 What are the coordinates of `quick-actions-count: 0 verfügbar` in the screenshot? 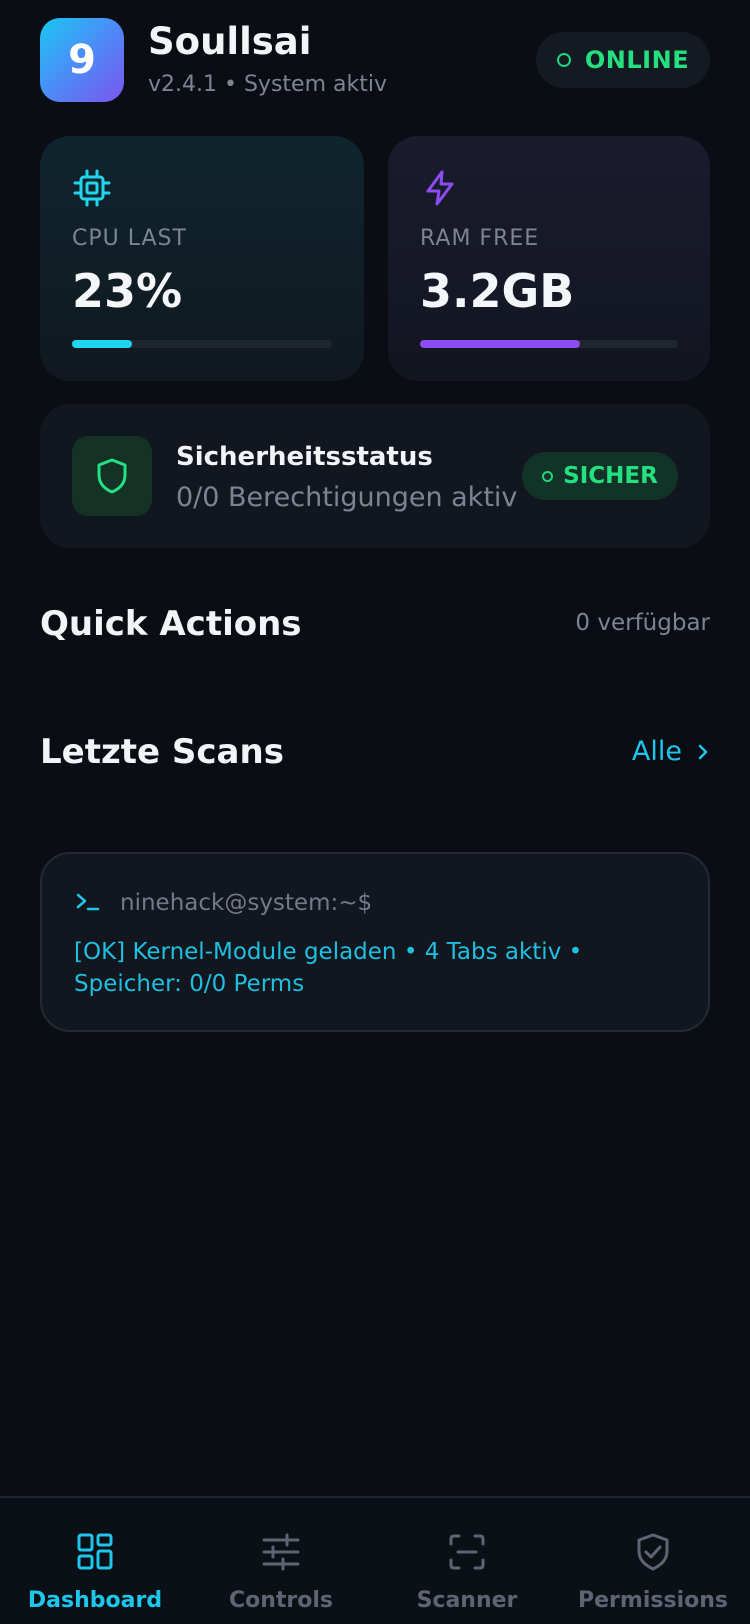 It's located at (642, 623).